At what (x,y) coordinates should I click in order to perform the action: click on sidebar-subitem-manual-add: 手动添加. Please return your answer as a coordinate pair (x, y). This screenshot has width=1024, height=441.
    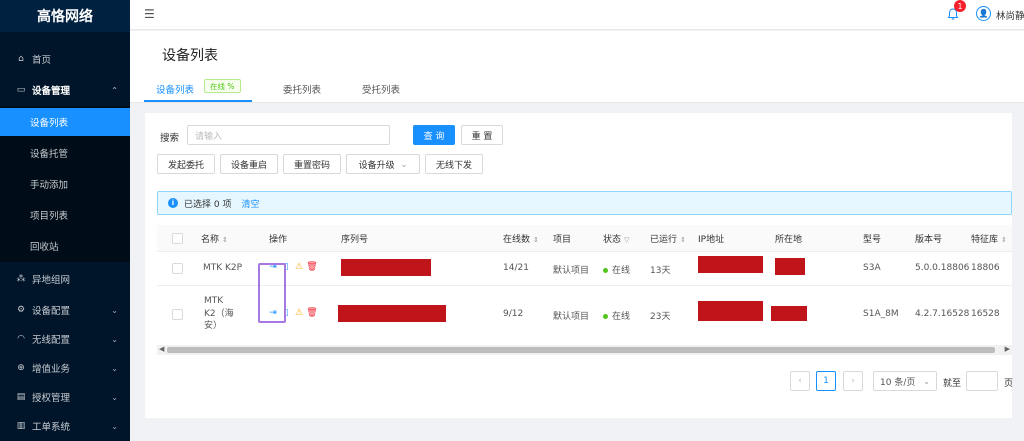
    Looking at the image, I should click on (65, 184).